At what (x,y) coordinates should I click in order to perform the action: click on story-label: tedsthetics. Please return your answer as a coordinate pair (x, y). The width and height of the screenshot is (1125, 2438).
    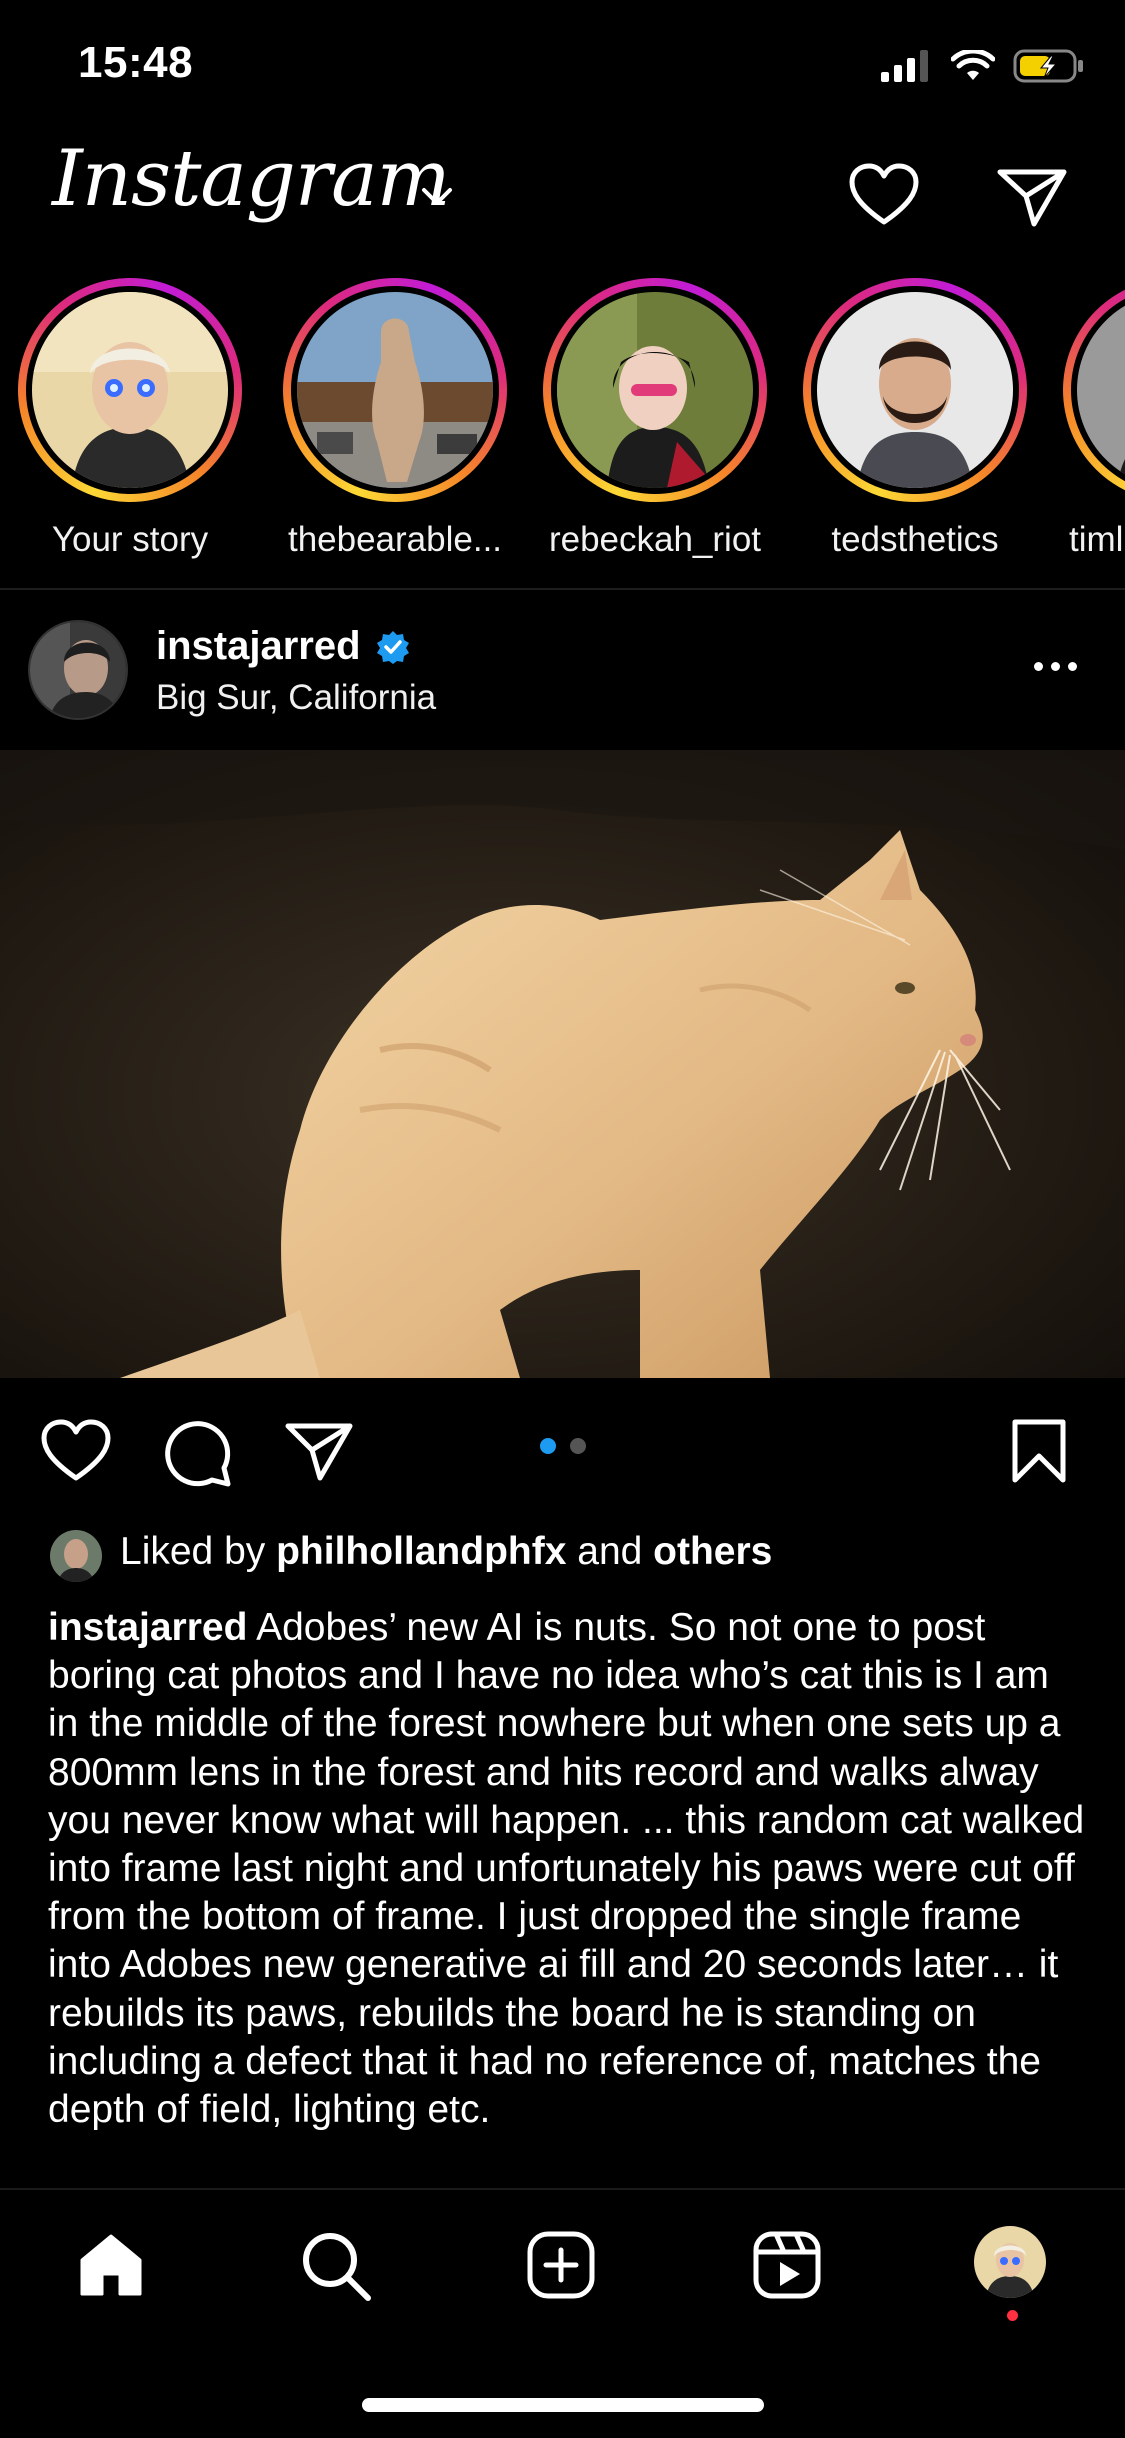
    Looking at the image, I should click on (915, 539).